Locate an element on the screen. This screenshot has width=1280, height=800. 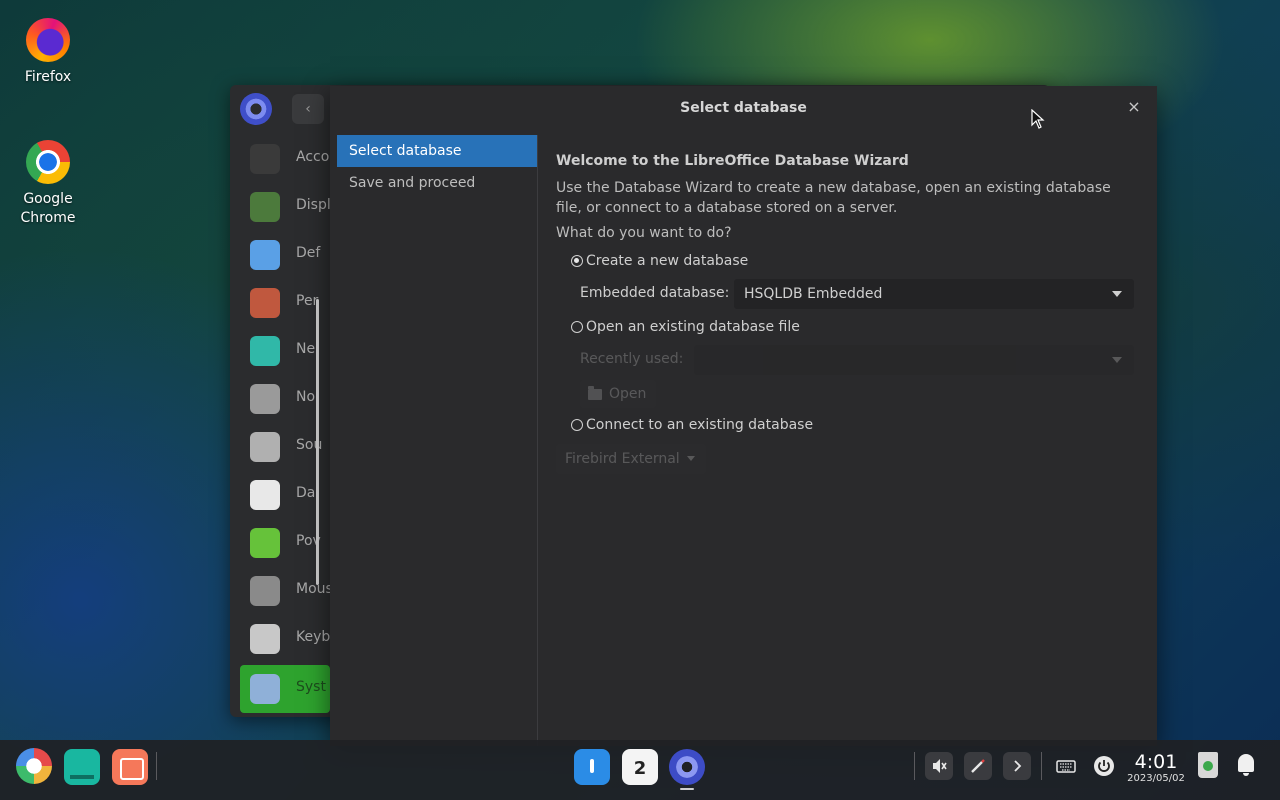
notification-bell-icon is located at coordinates (1246, 765).